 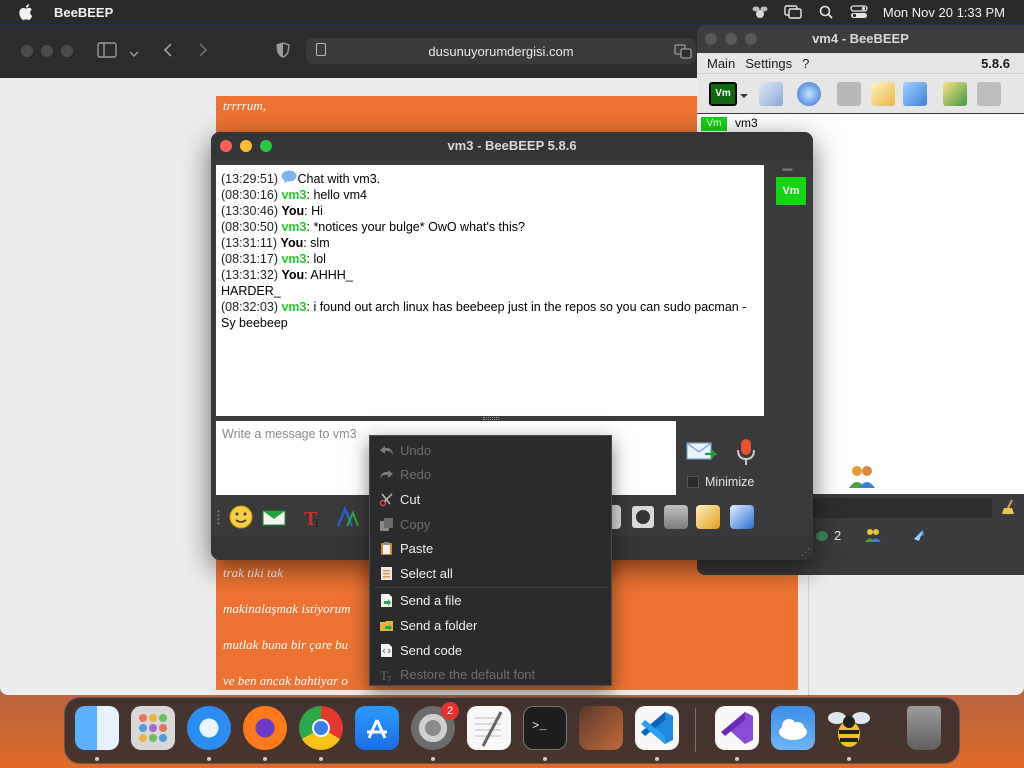 I want to click on context-menu-item-redo: Redo, so click(x=490, y=475).